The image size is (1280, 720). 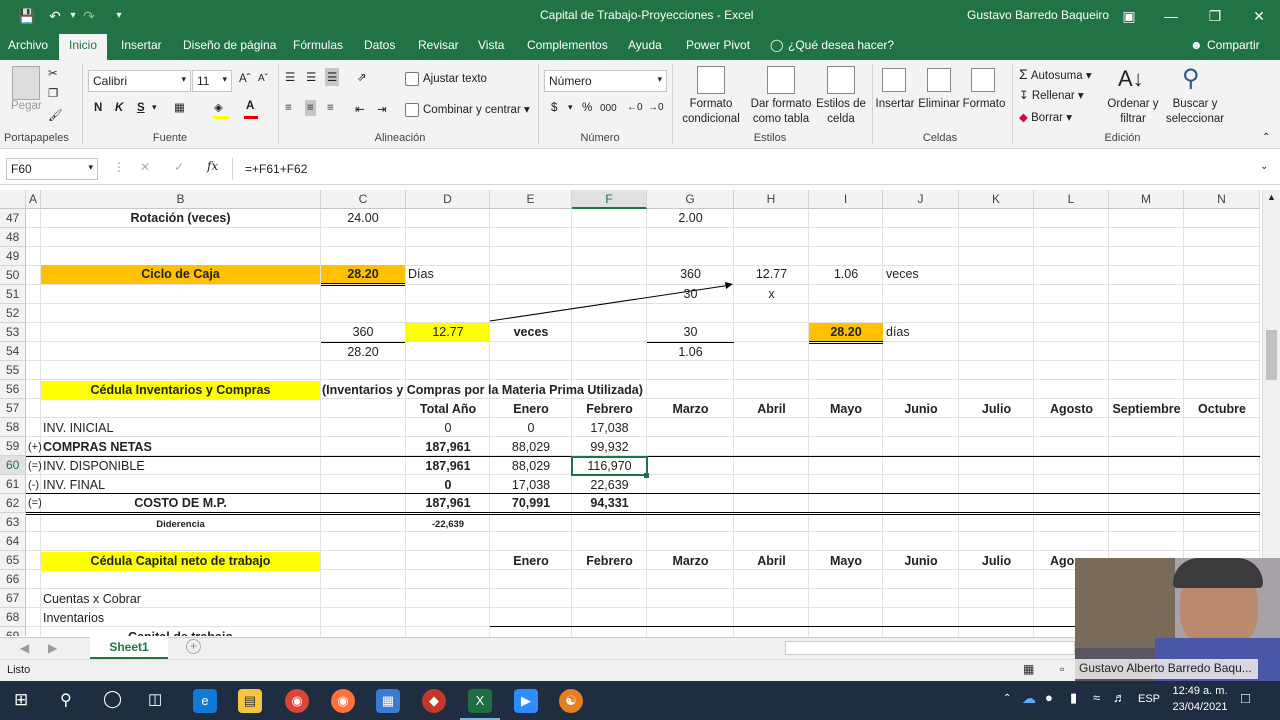 What do you see at coordinates (360, 109) in the screenshot?
I see `decrease-indent-icon: ⇤` at bounding box center [360, 109].